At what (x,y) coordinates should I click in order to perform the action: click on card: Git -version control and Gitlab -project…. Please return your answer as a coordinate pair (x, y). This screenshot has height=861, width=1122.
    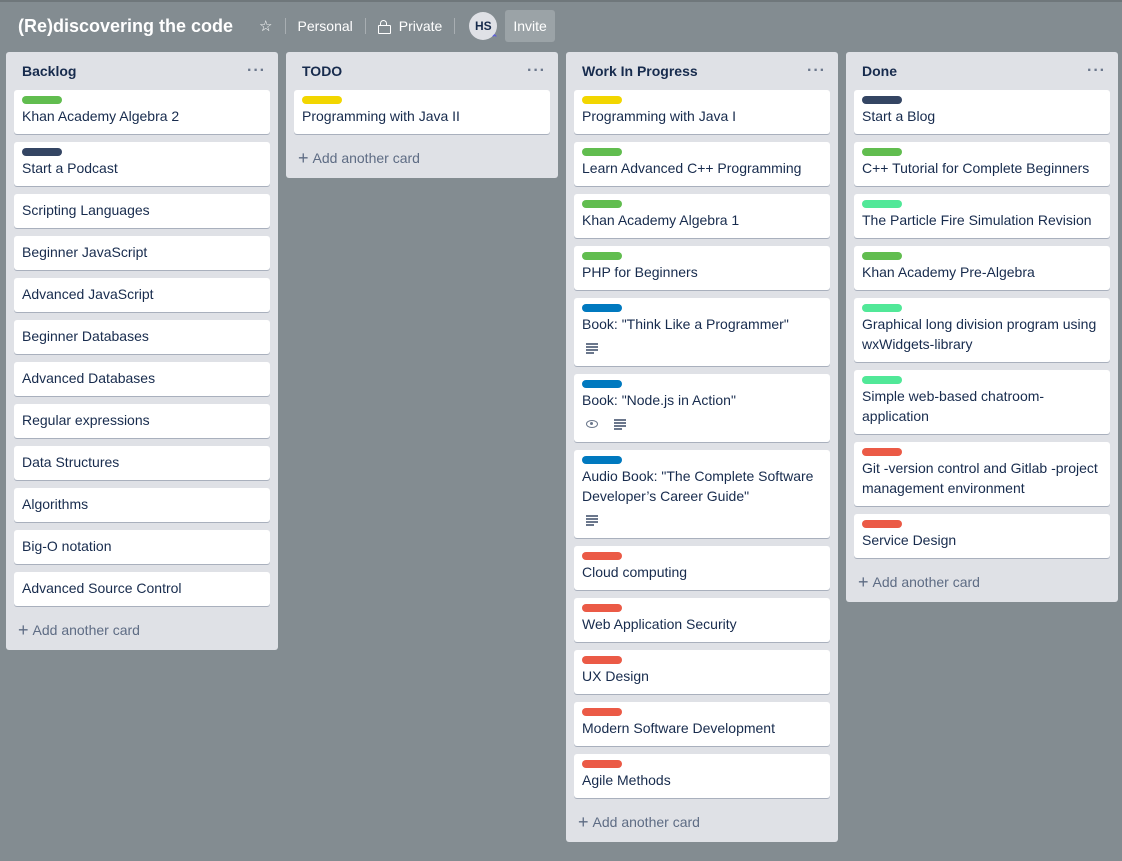
    Looking at the image, I should click on (982, 474).